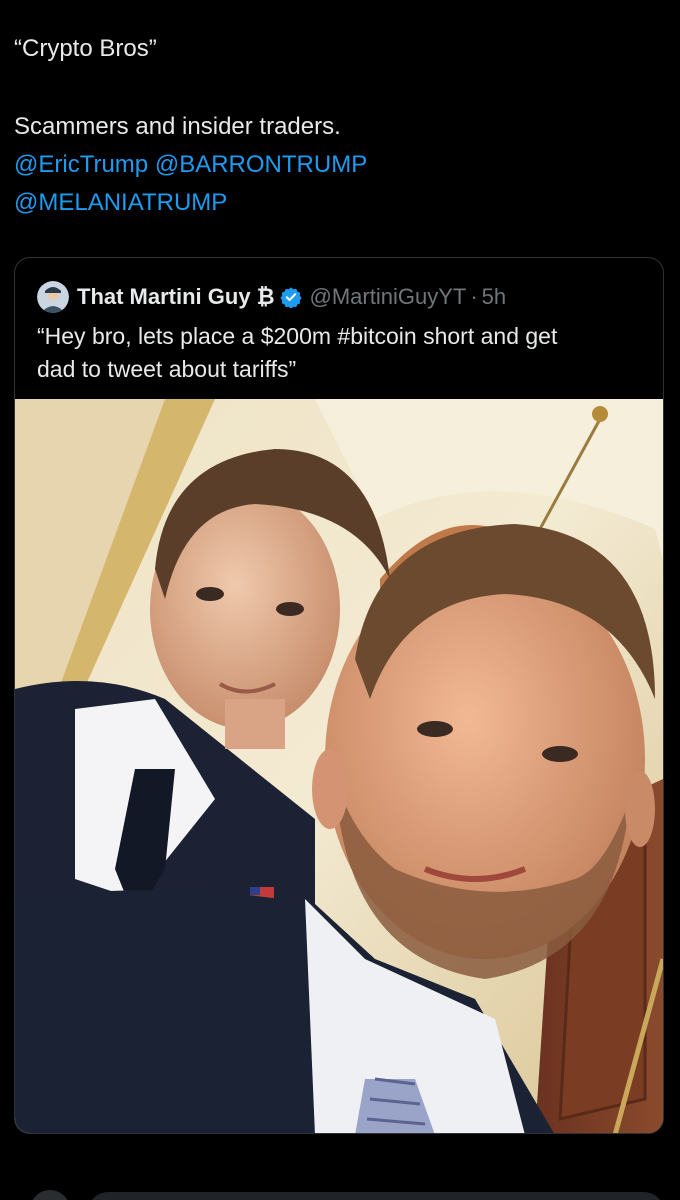  Describe the element at coordinates (494, 297) in the screenshot. I see `quote-timestamp: 5h` at that location.